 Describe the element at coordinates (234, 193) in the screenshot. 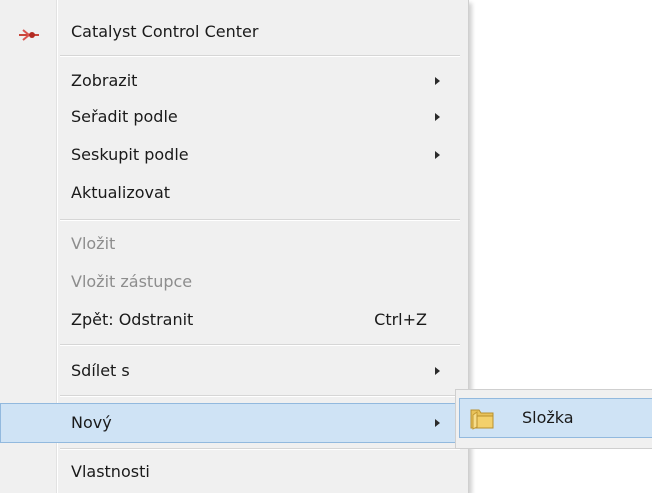

I see `menu-item-aktualizovat: Aktualizovat` at that location.